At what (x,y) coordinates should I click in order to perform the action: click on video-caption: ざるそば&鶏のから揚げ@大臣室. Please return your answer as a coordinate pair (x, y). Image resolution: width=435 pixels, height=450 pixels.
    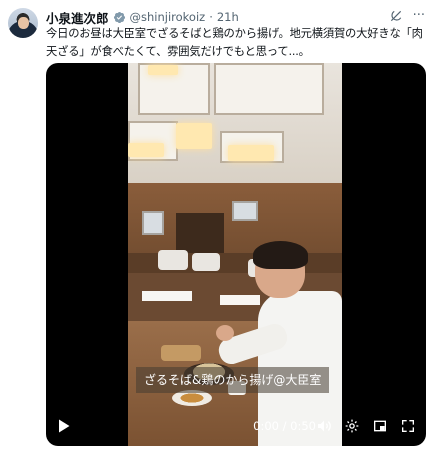
    Looking at the image, I should click on (233, 380).